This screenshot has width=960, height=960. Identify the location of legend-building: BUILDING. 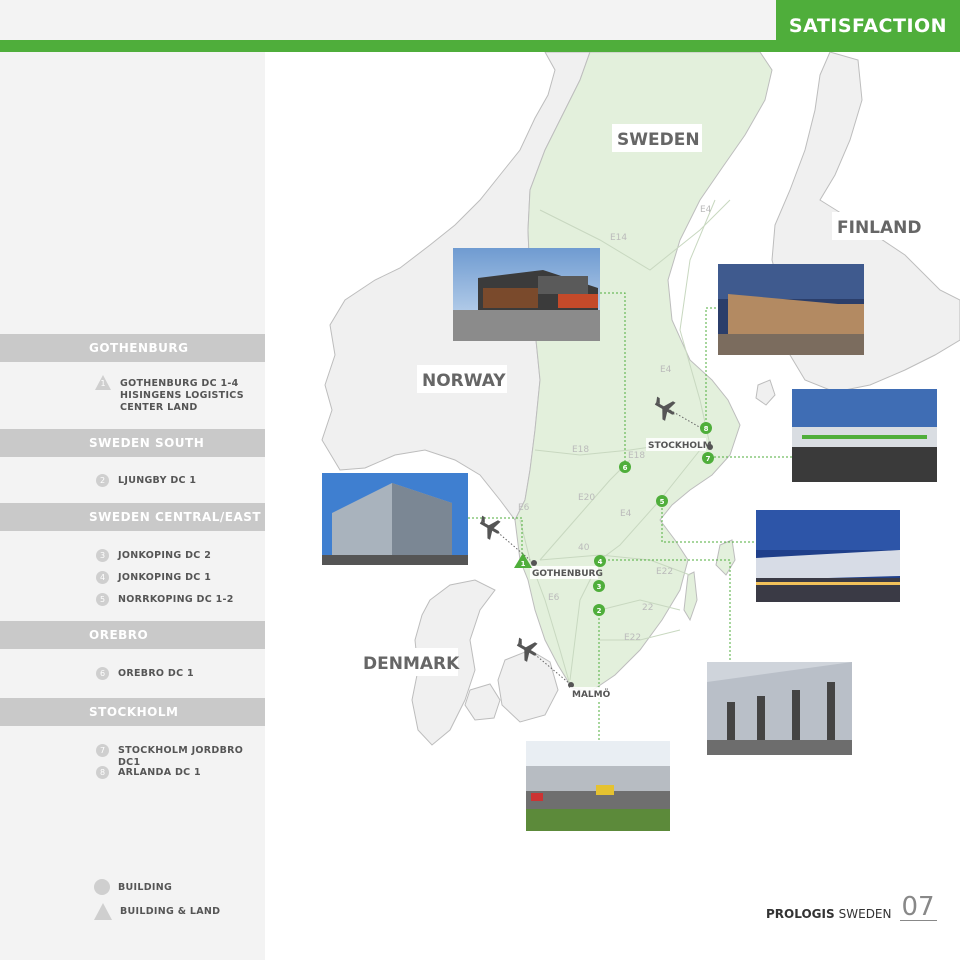
(133, 887).